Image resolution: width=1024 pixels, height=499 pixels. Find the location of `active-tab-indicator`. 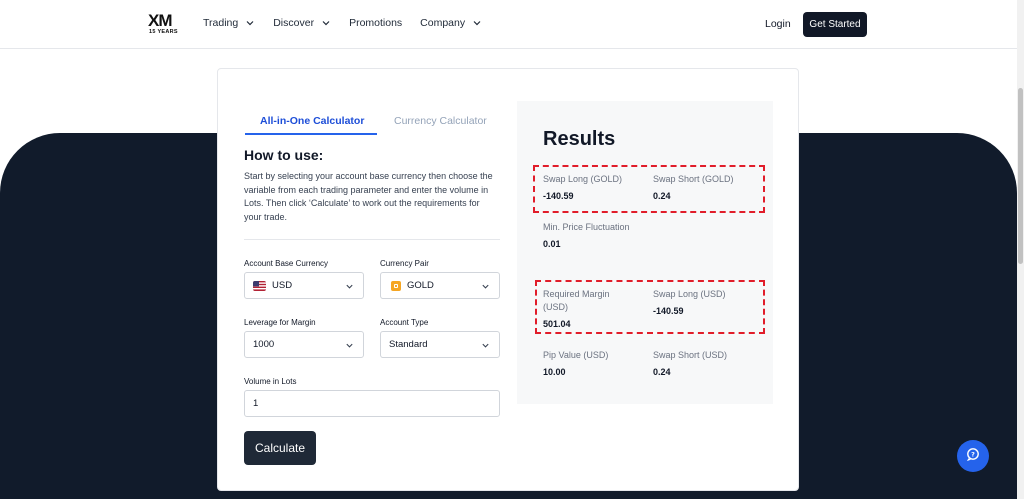

active-tab-indicator is located at coordinates (311, 134).